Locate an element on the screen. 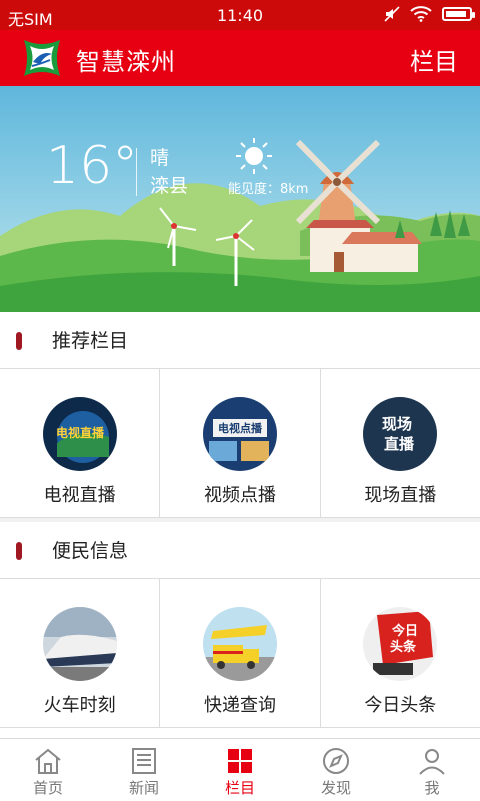 The width and height of the screenshot is (480, 801). section-title: 便民信息 is located at coordinates (90, 551).